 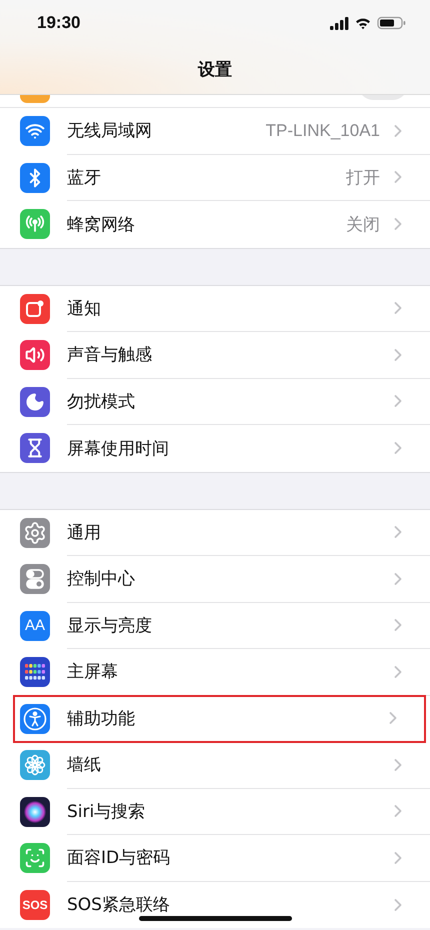 I want to click on row-label: 声音与触感, so click(x=110, y=355).